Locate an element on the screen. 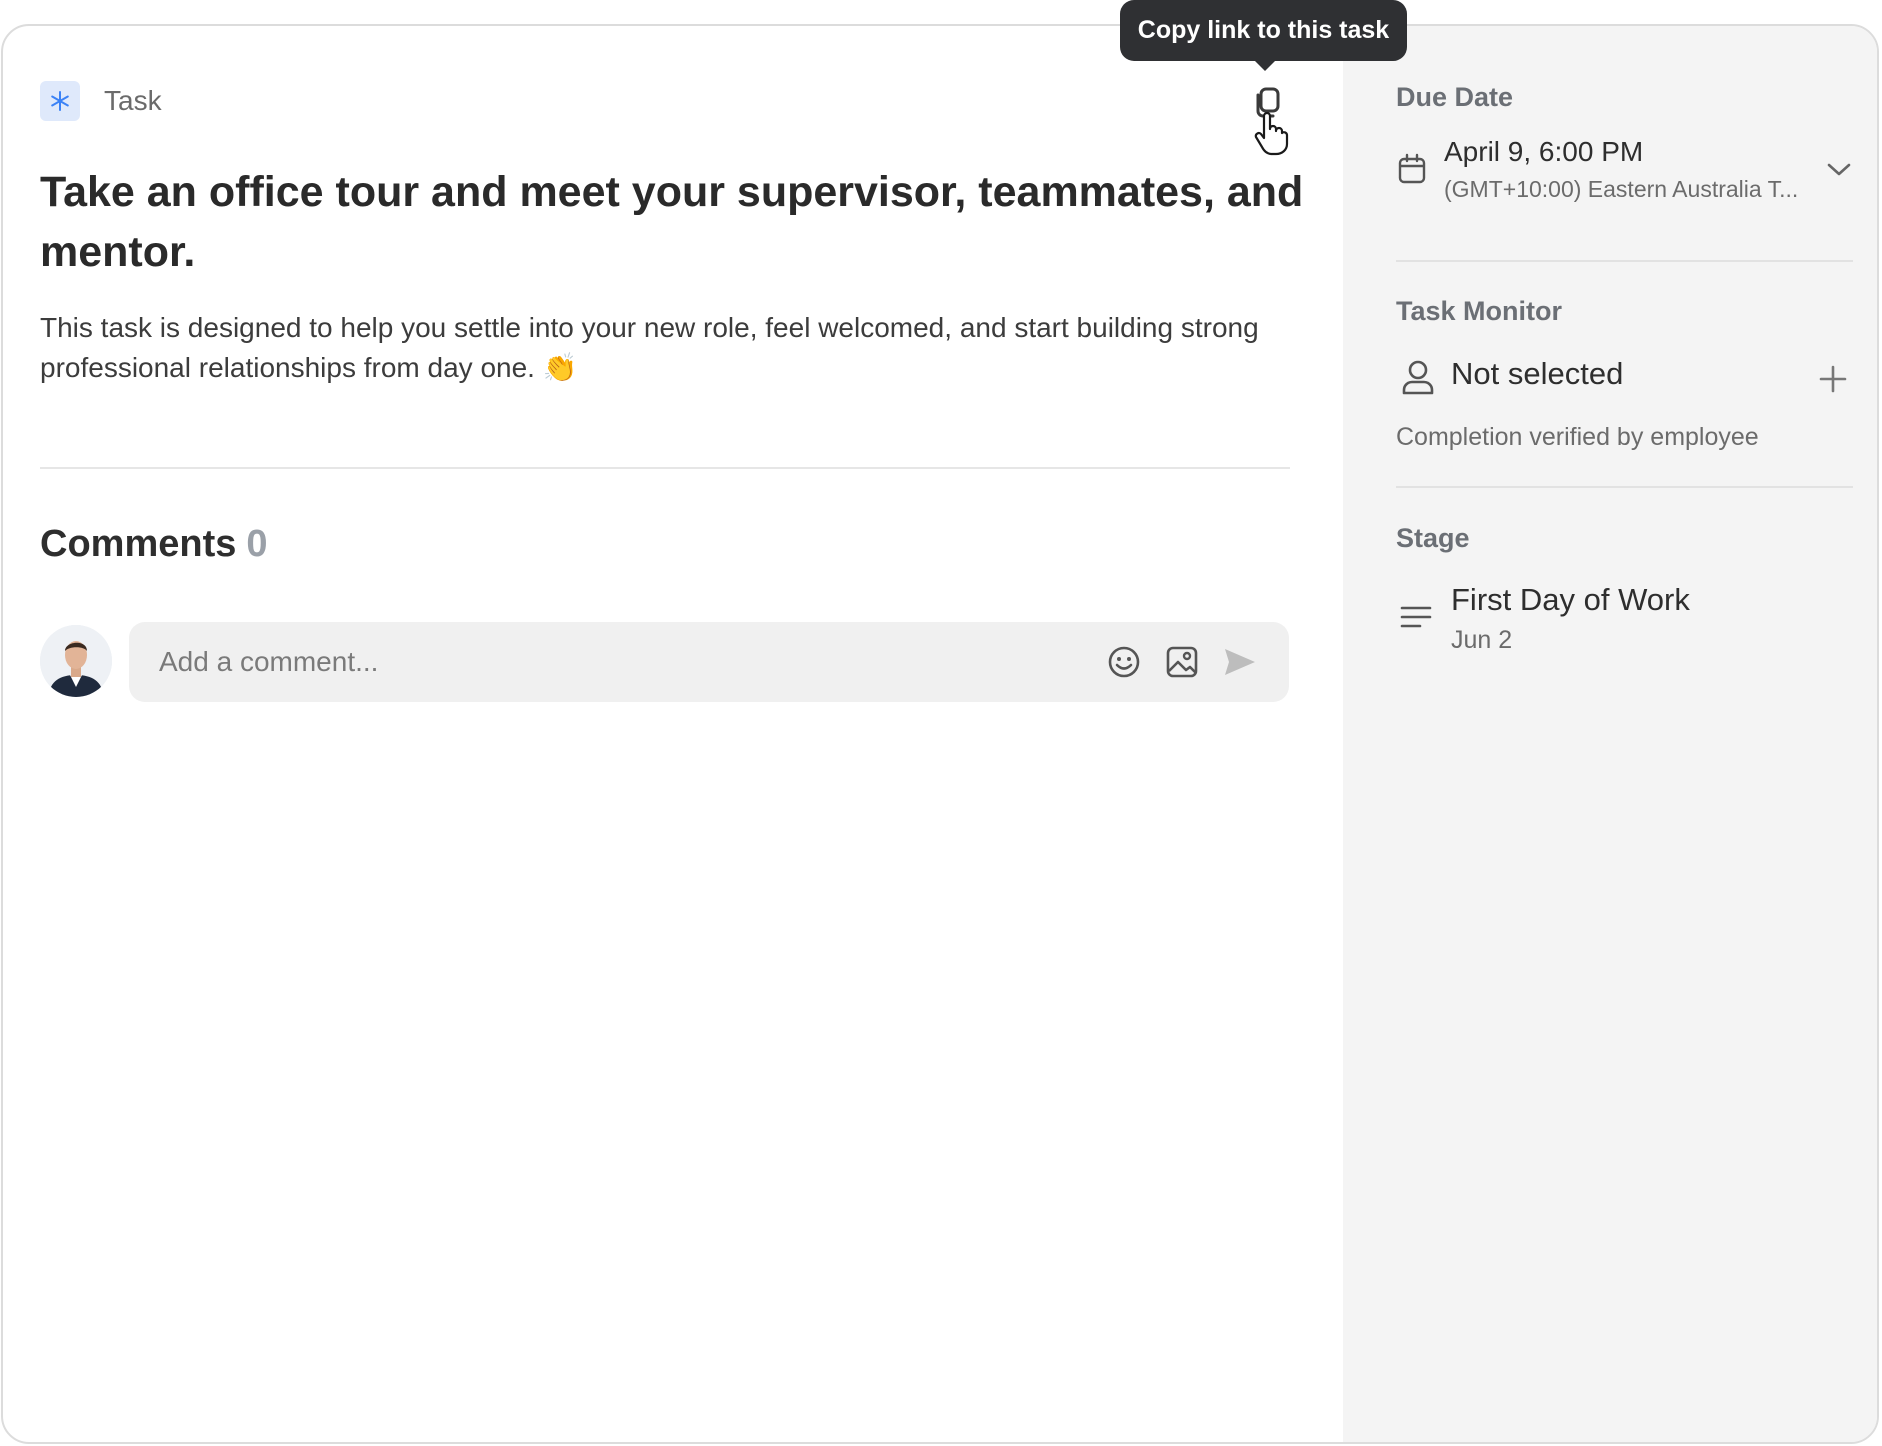  add-monitor-button is located at coordinates (1833, 379).